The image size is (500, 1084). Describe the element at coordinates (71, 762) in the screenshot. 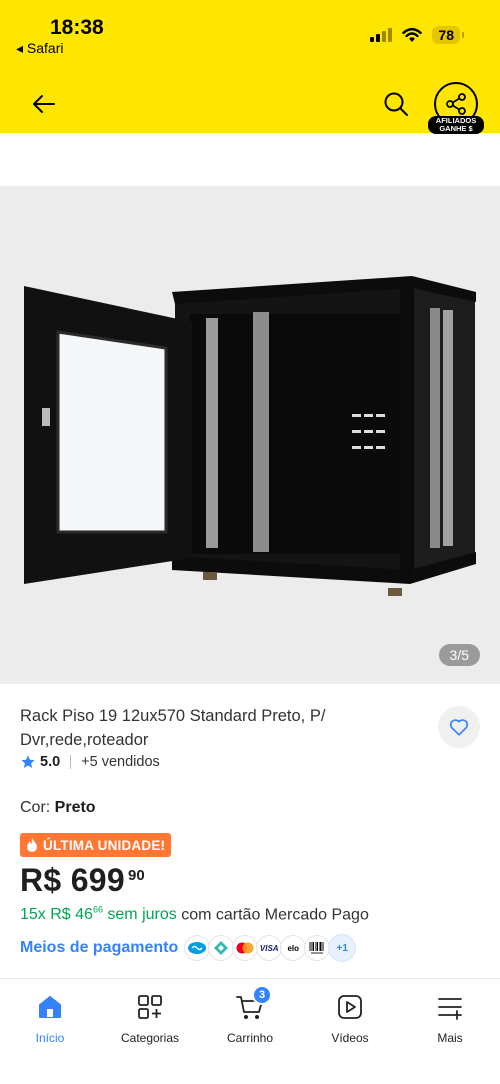

I see `rating-separator` at that location.